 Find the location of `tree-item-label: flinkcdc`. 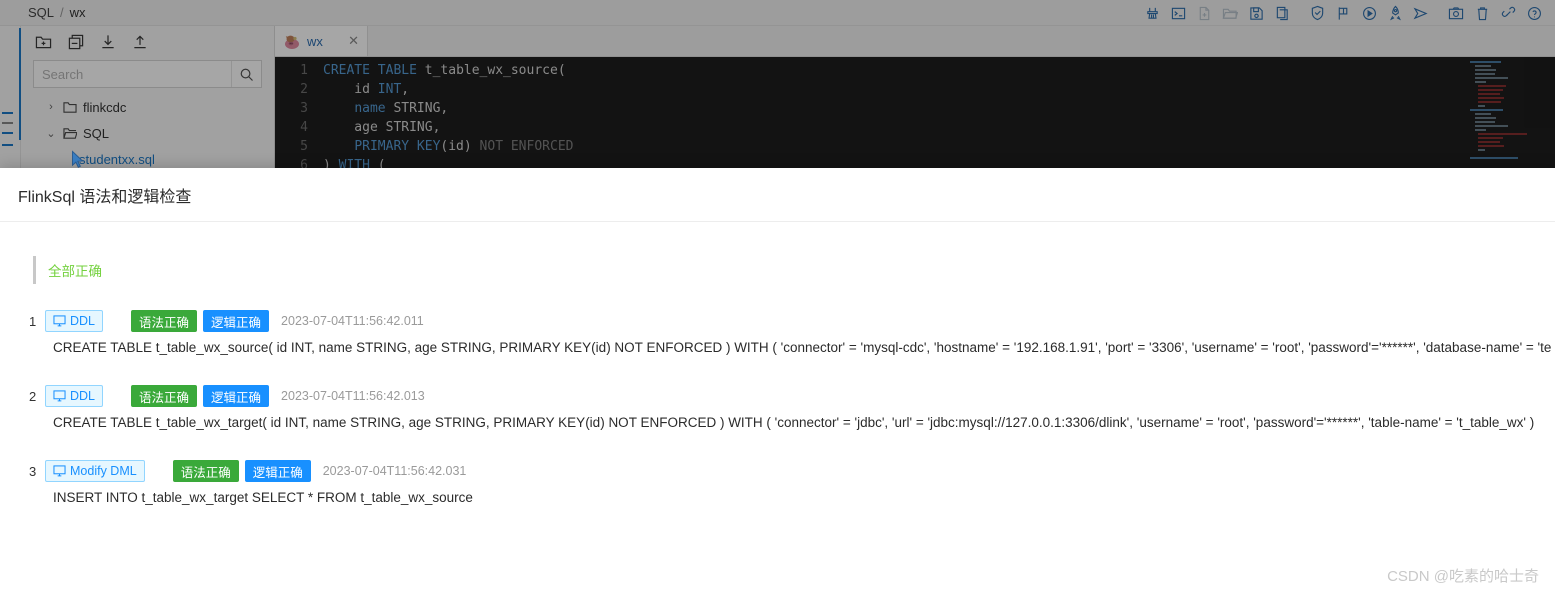

tree-item-label: flinkcdc is located at coordinates (105, 107).